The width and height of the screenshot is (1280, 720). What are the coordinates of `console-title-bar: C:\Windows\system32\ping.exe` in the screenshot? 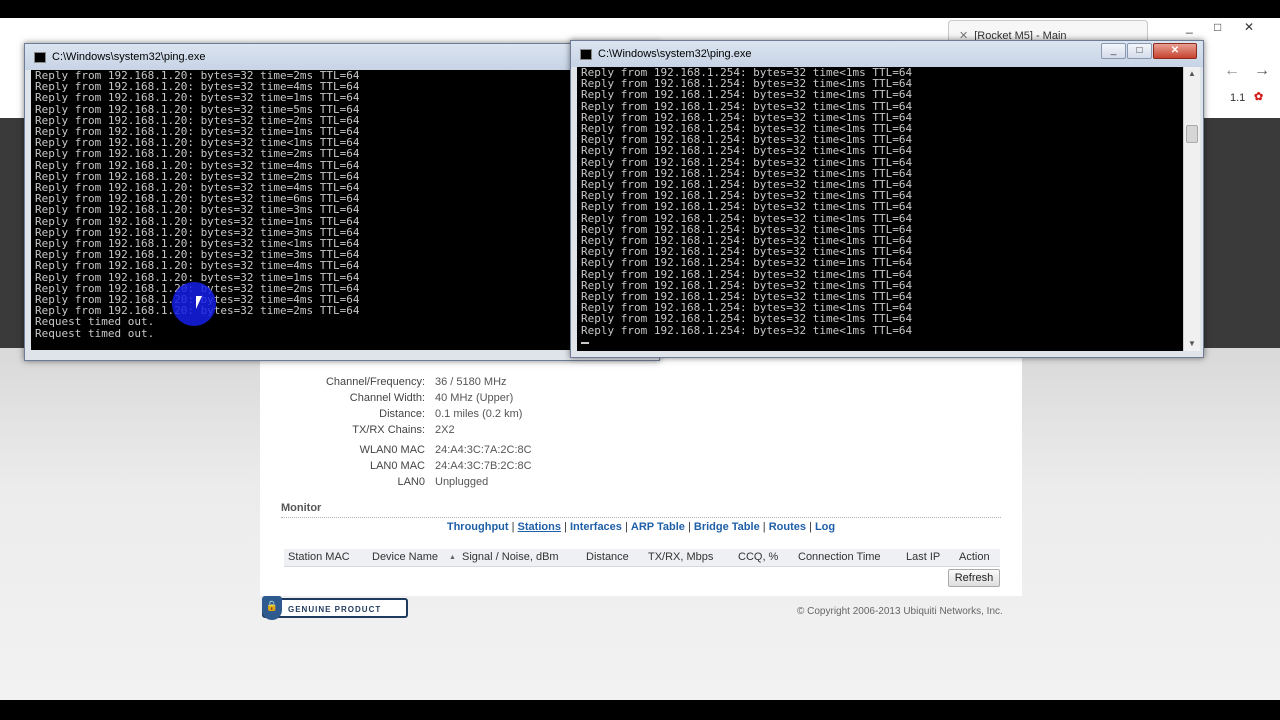 It's located at (342, 57).